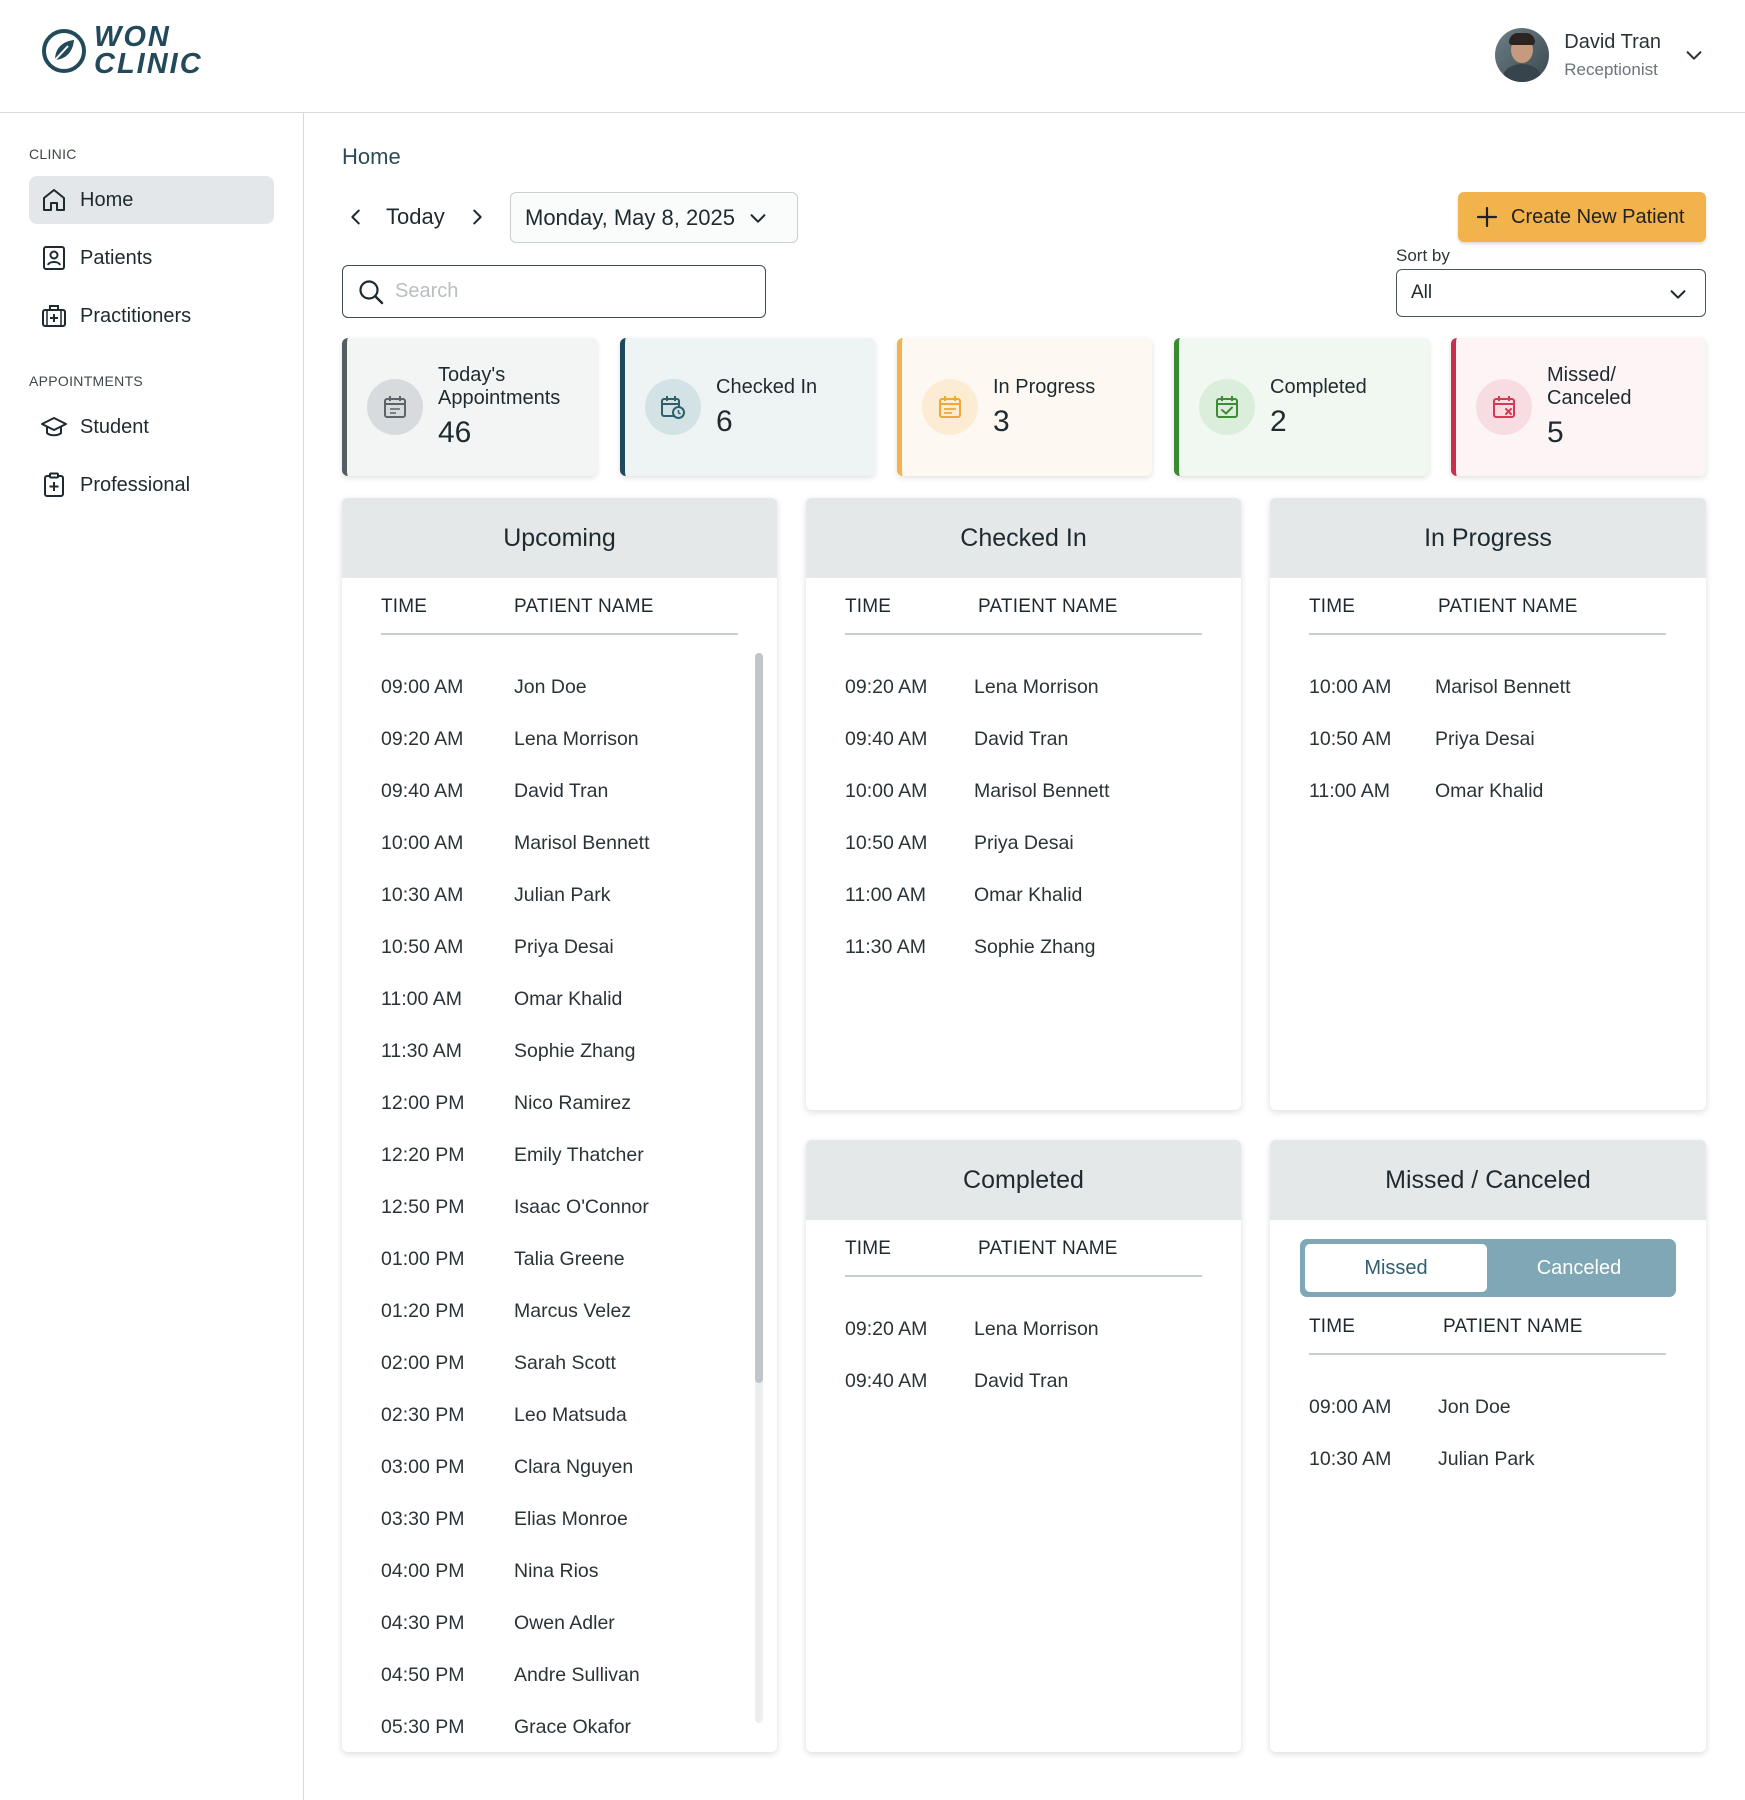 The height and width of the screenshot is (1800, 1745). Describe the element at coordinates (415, 217) in the screenshot. I see `today-button: Today` at that location.